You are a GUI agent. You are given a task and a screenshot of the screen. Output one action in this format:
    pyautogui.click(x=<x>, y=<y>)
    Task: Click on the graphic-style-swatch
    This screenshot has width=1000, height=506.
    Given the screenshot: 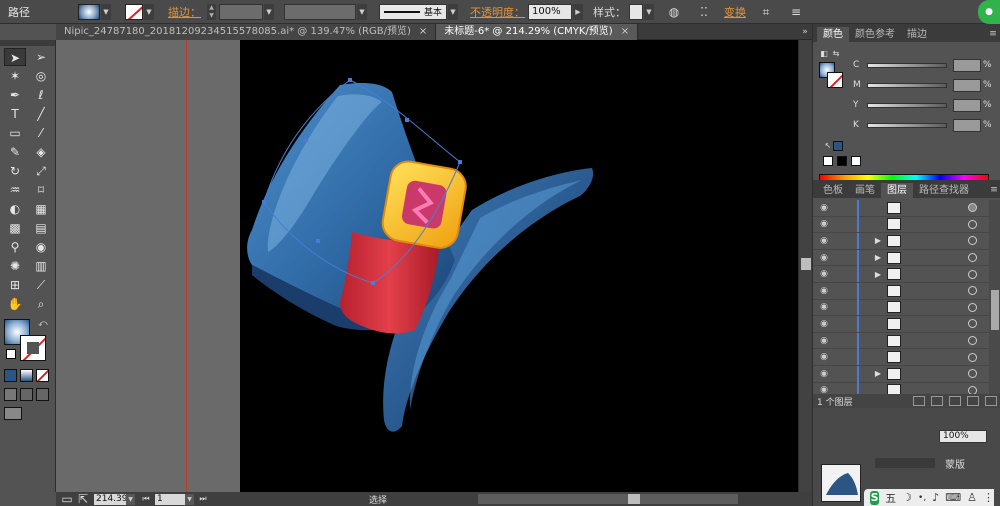 What is the action you would take?
    pyautogui.click(x=636, y=11)
    